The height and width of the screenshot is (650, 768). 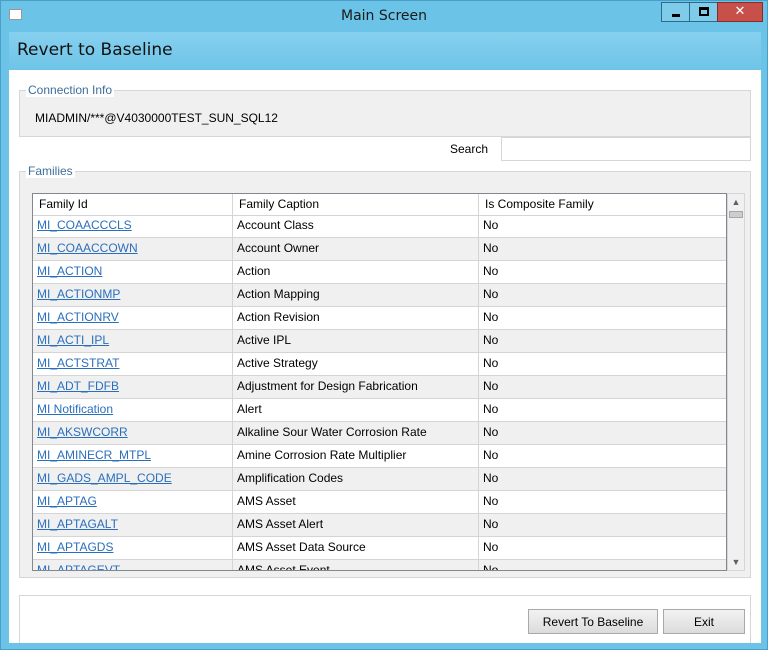 I want to click on title-bar: Main Screen ✕, so click(x=384, y=16).